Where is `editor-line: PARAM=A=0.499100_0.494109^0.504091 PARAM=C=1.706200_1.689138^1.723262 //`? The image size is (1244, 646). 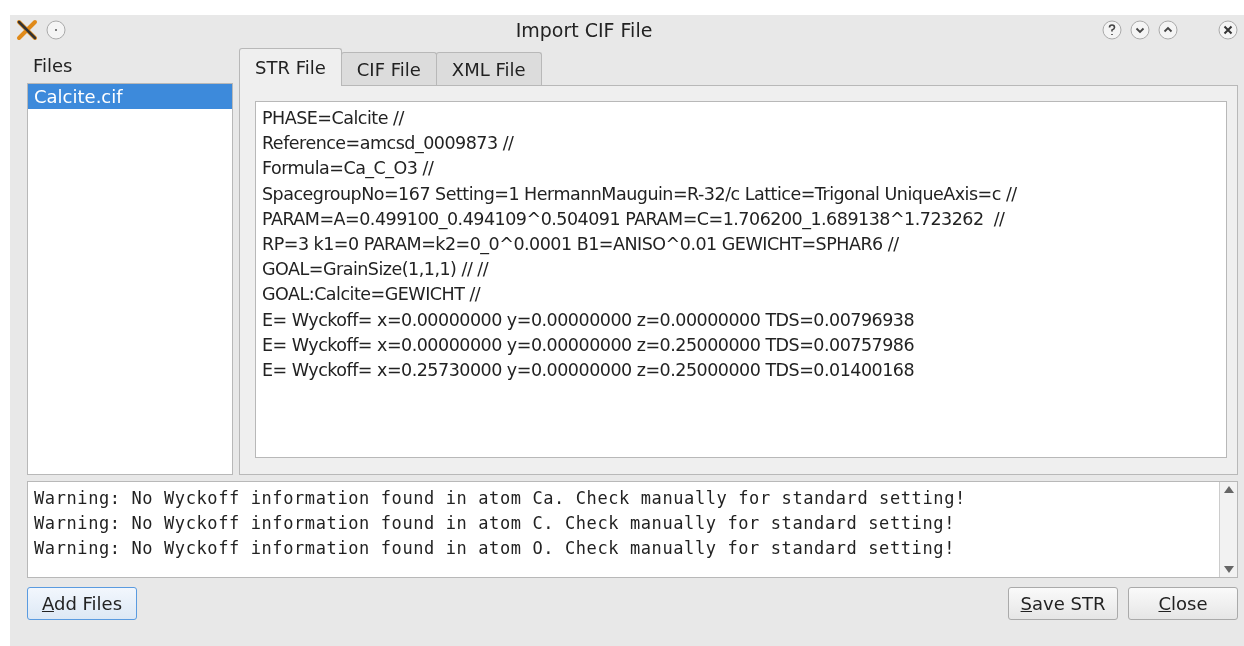 editor-line: PARAM=A=0.499100_0.494109^0.504091 PARAM=C=1.706200_1.689138^1.723262 // is located at coordinates (634, 219).